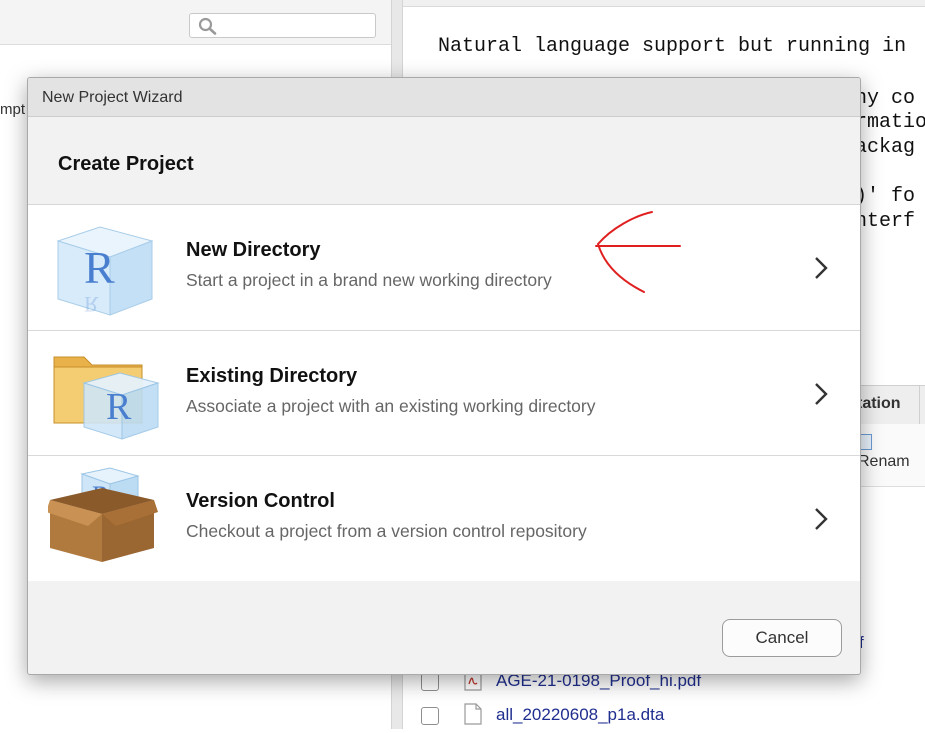 This screenshot has width=925, height=733. I want to click on page-title: Create Project, so click(126, 164).